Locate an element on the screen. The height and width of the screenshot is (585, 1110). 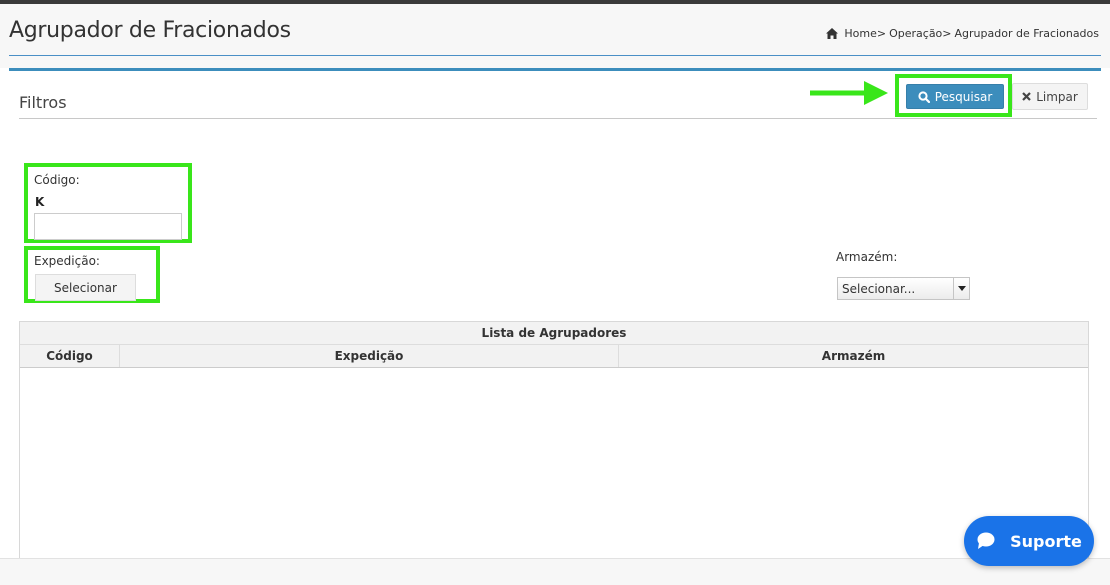
clear-button-label: Limpar is located at coordinates (1057, 96).